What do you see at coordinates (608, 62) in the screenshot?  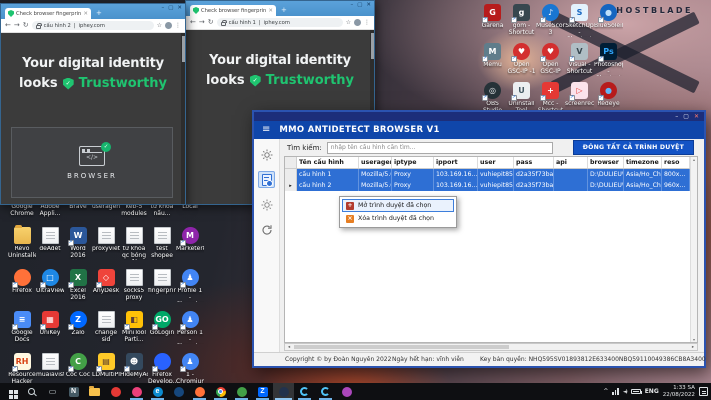 I see `desktop-icon: Ps Photoshop - Shortcut` at bounding box center [608, 62].